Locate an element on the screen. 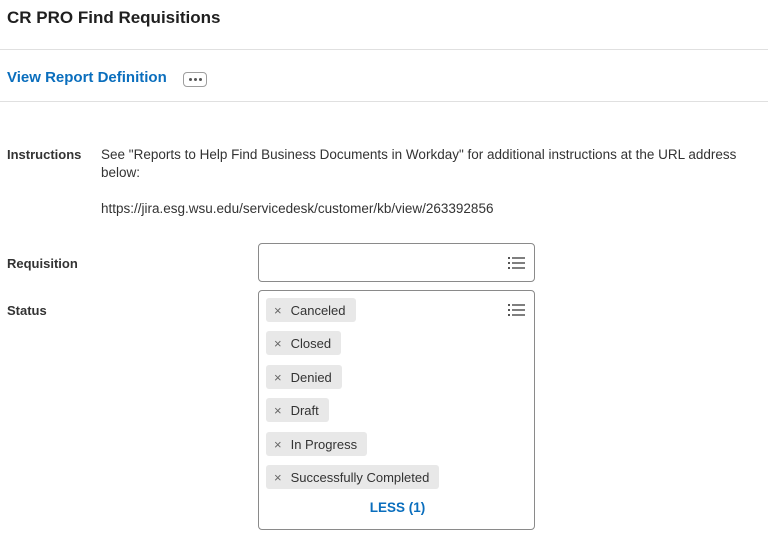  ellipsis-icon is located at coordinates (190, 79).